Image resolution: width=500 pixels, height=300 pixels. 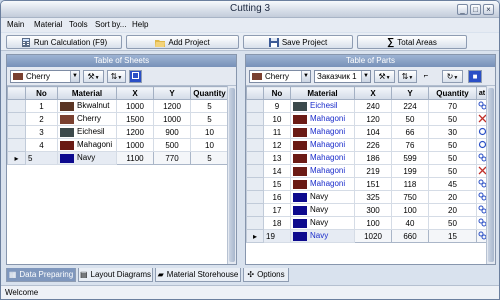 I want to click on x-cell: 240, so click(x=373, y=106).